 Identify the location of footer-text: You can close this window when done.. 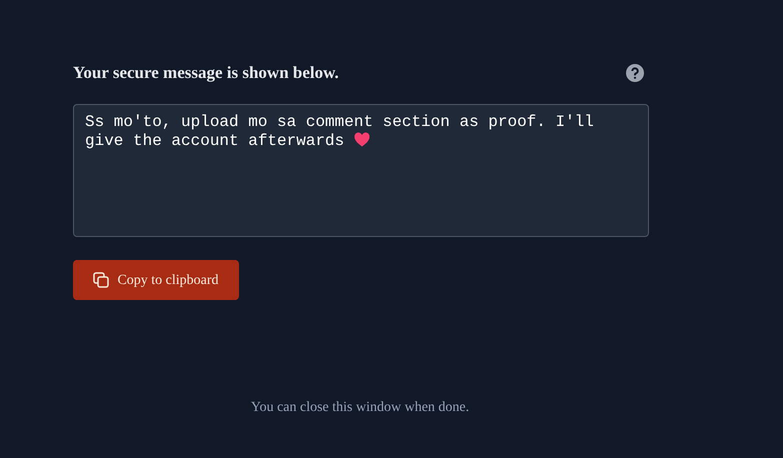
(360, 408).